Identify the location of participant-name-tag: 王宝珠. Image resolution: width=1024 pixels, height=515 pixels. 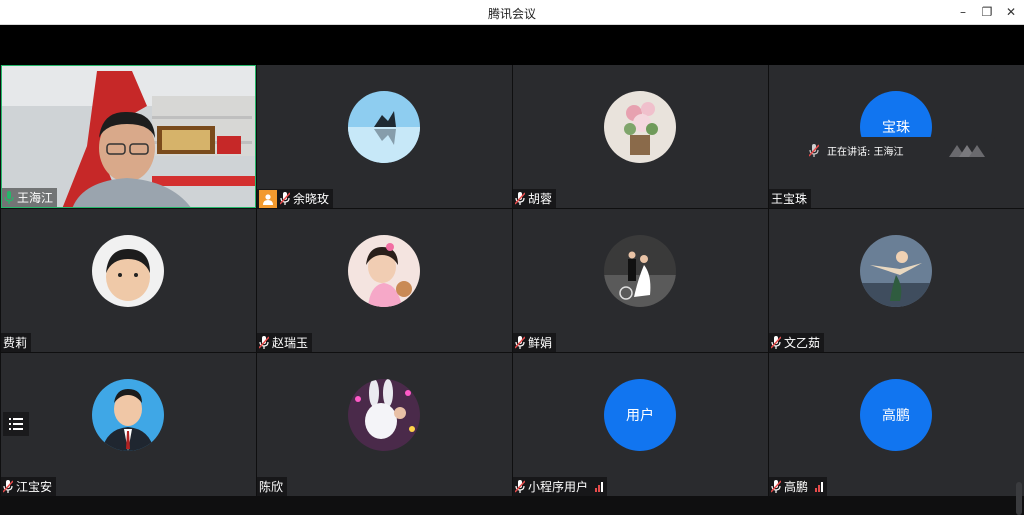
(790, 198).